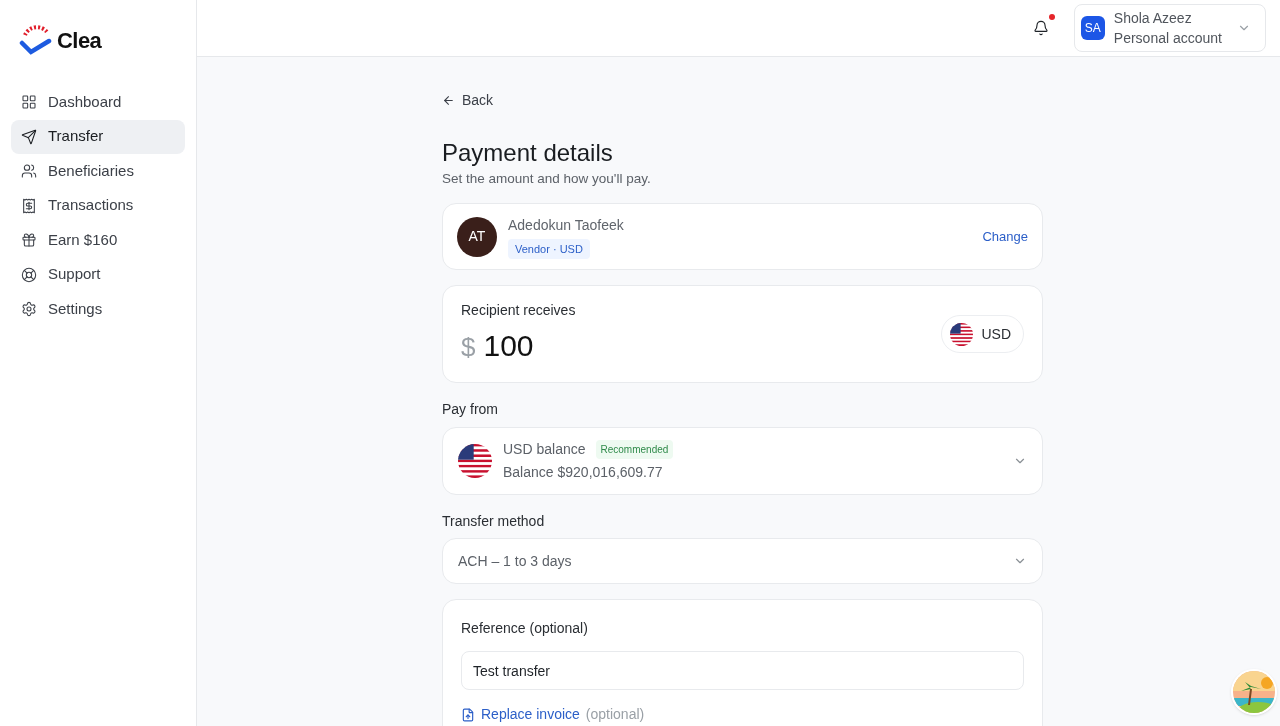 This screenshot has width=1280, height=726. What do you see at coordinates (508, 346) in the screenshot?
I see `amount-value: 100` at bounding box center [508, 346].